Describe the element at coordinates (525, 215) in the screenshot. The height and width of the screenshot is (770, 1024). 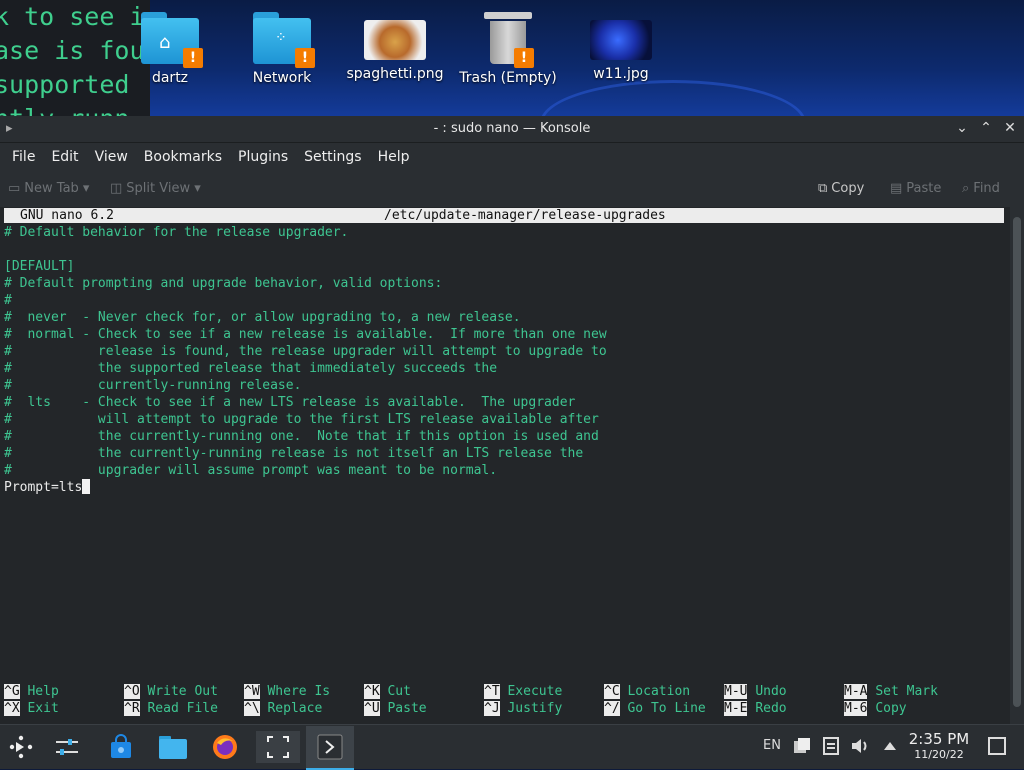
I see `nano-filename: /etc/update-manager/release-upgrades` at that location.